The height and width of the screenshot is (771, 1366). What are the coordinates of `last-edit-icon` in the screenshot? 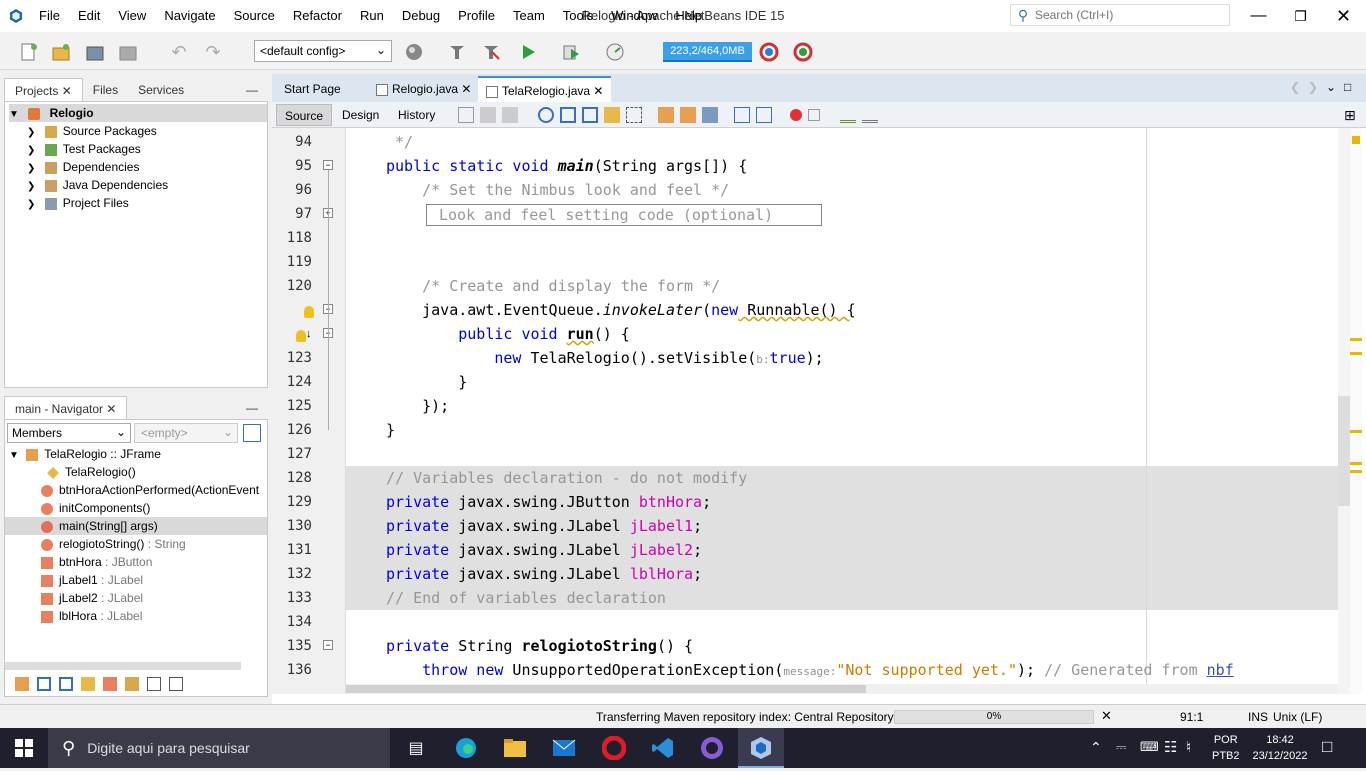 It's located at (466, 115).